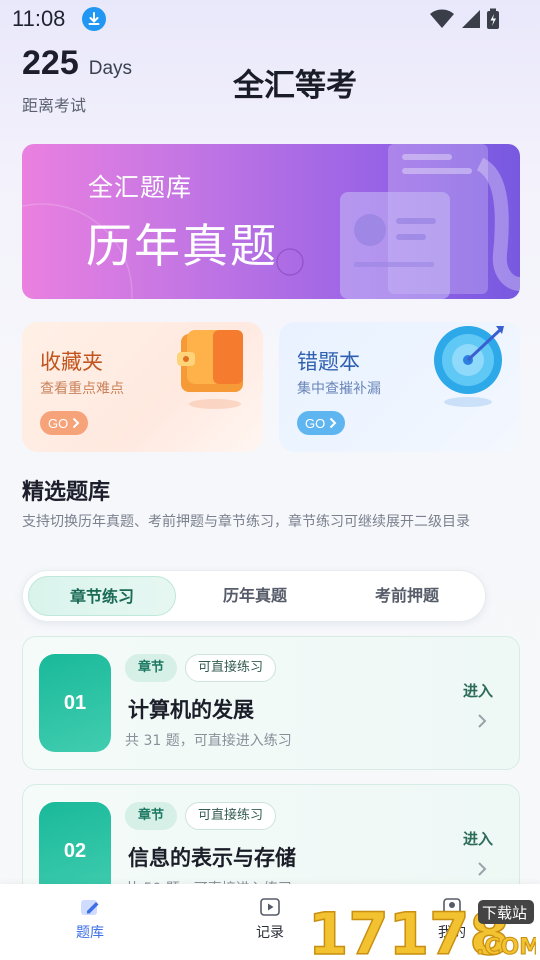 This screenshot has width=540, height=960. What do you see at coordinates (140, 187) in the screenshot?
I see `banner-subtitle: 全汇题库` at bounding box center [140, 187].